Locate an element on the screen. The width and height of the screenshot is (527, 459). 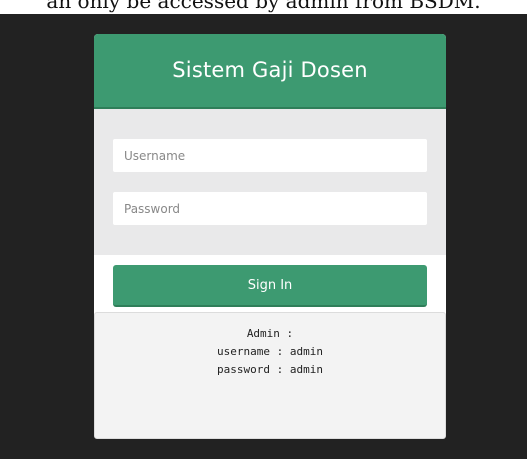
login-header: Sistem Gaji Dosen is located at coordinates (270, 71).